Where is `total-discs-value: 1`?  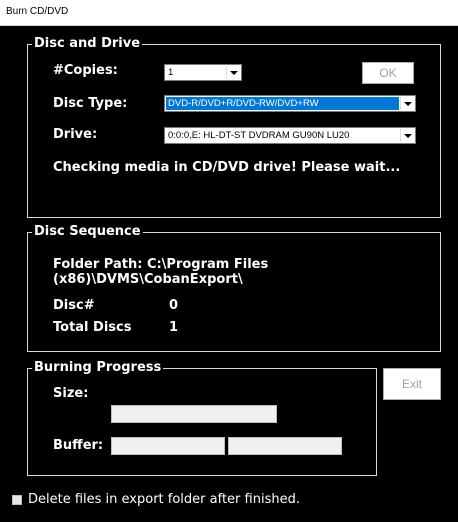
total-discs-value: 1 is located at coordinates (174, 327).